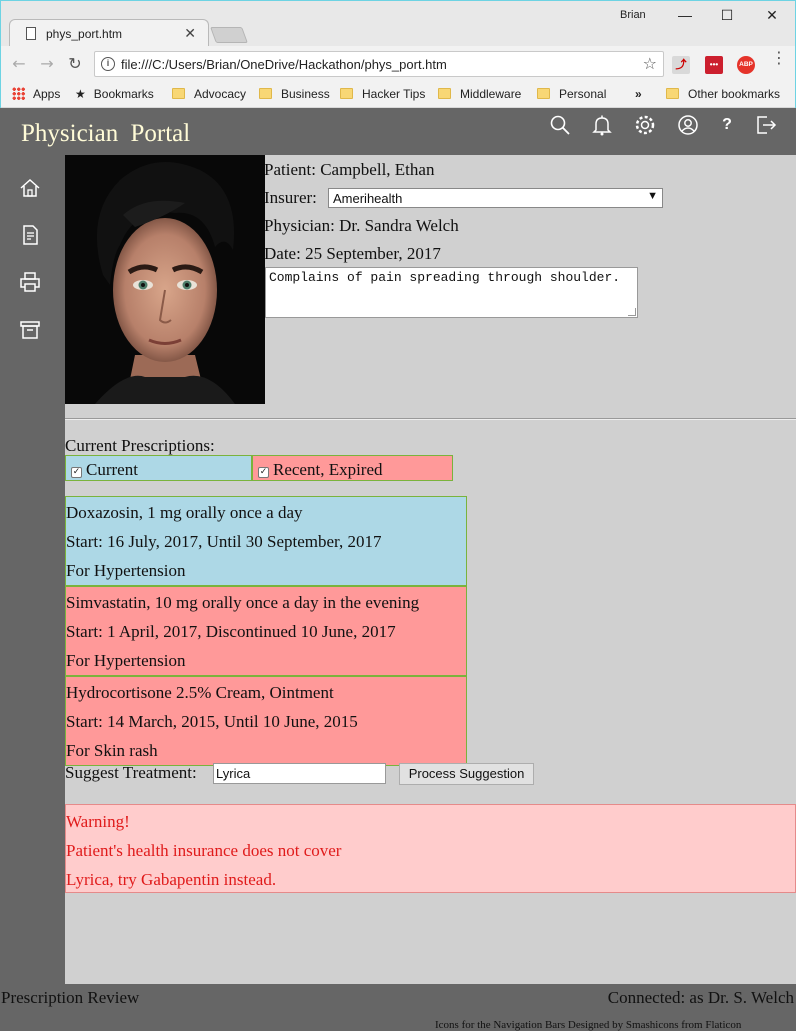 The width and height of the screenshot is (796, 1031). Describe the element at coordinates (294, 94) in the screenshot. I see `bookmark-business: Business` at that location.